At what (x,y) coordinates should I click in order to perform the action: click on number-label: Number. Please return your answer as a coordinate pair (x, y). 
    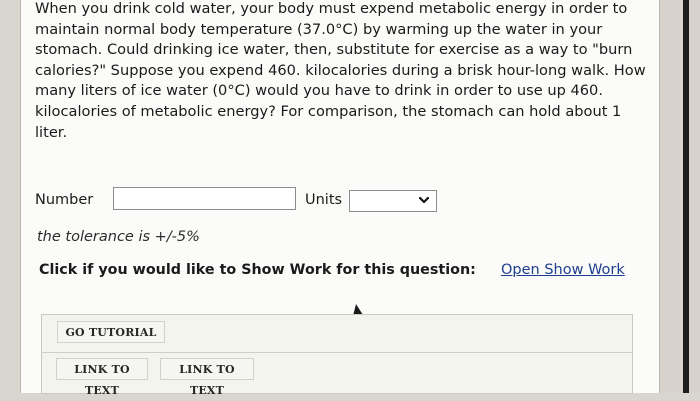
    Looking at the image, I should click on (64, 200).